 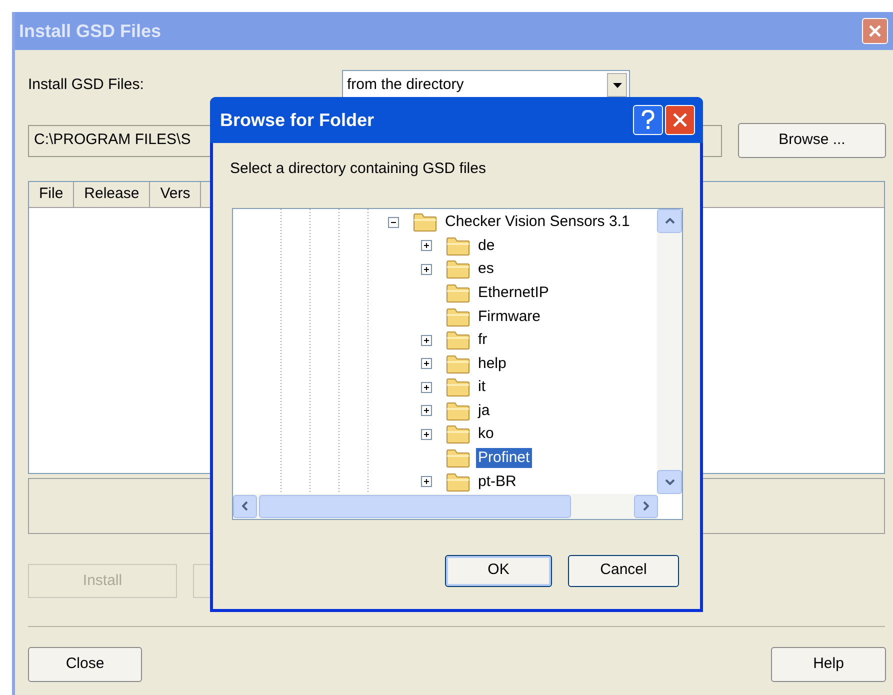 I want to click on collapse-icon, so click(x=393, y=222).